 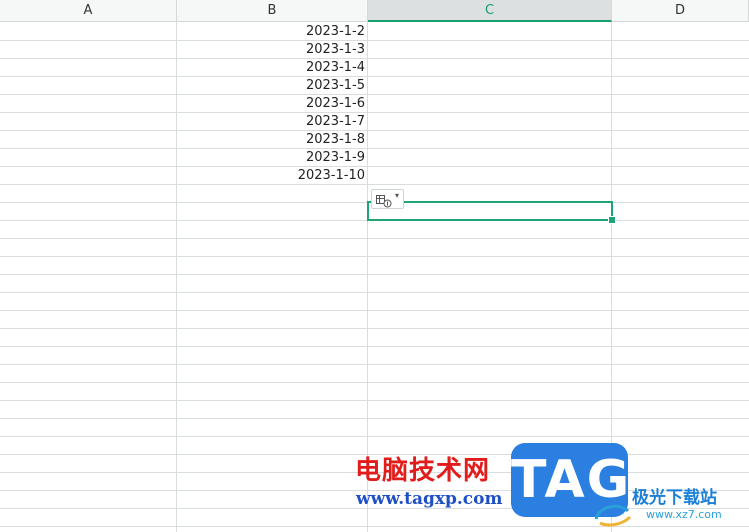 What do you see at coordinates (271, 32) in the screenshot?
I see `cell-b1: 2023-1-2` at bounding box center [271, 32].